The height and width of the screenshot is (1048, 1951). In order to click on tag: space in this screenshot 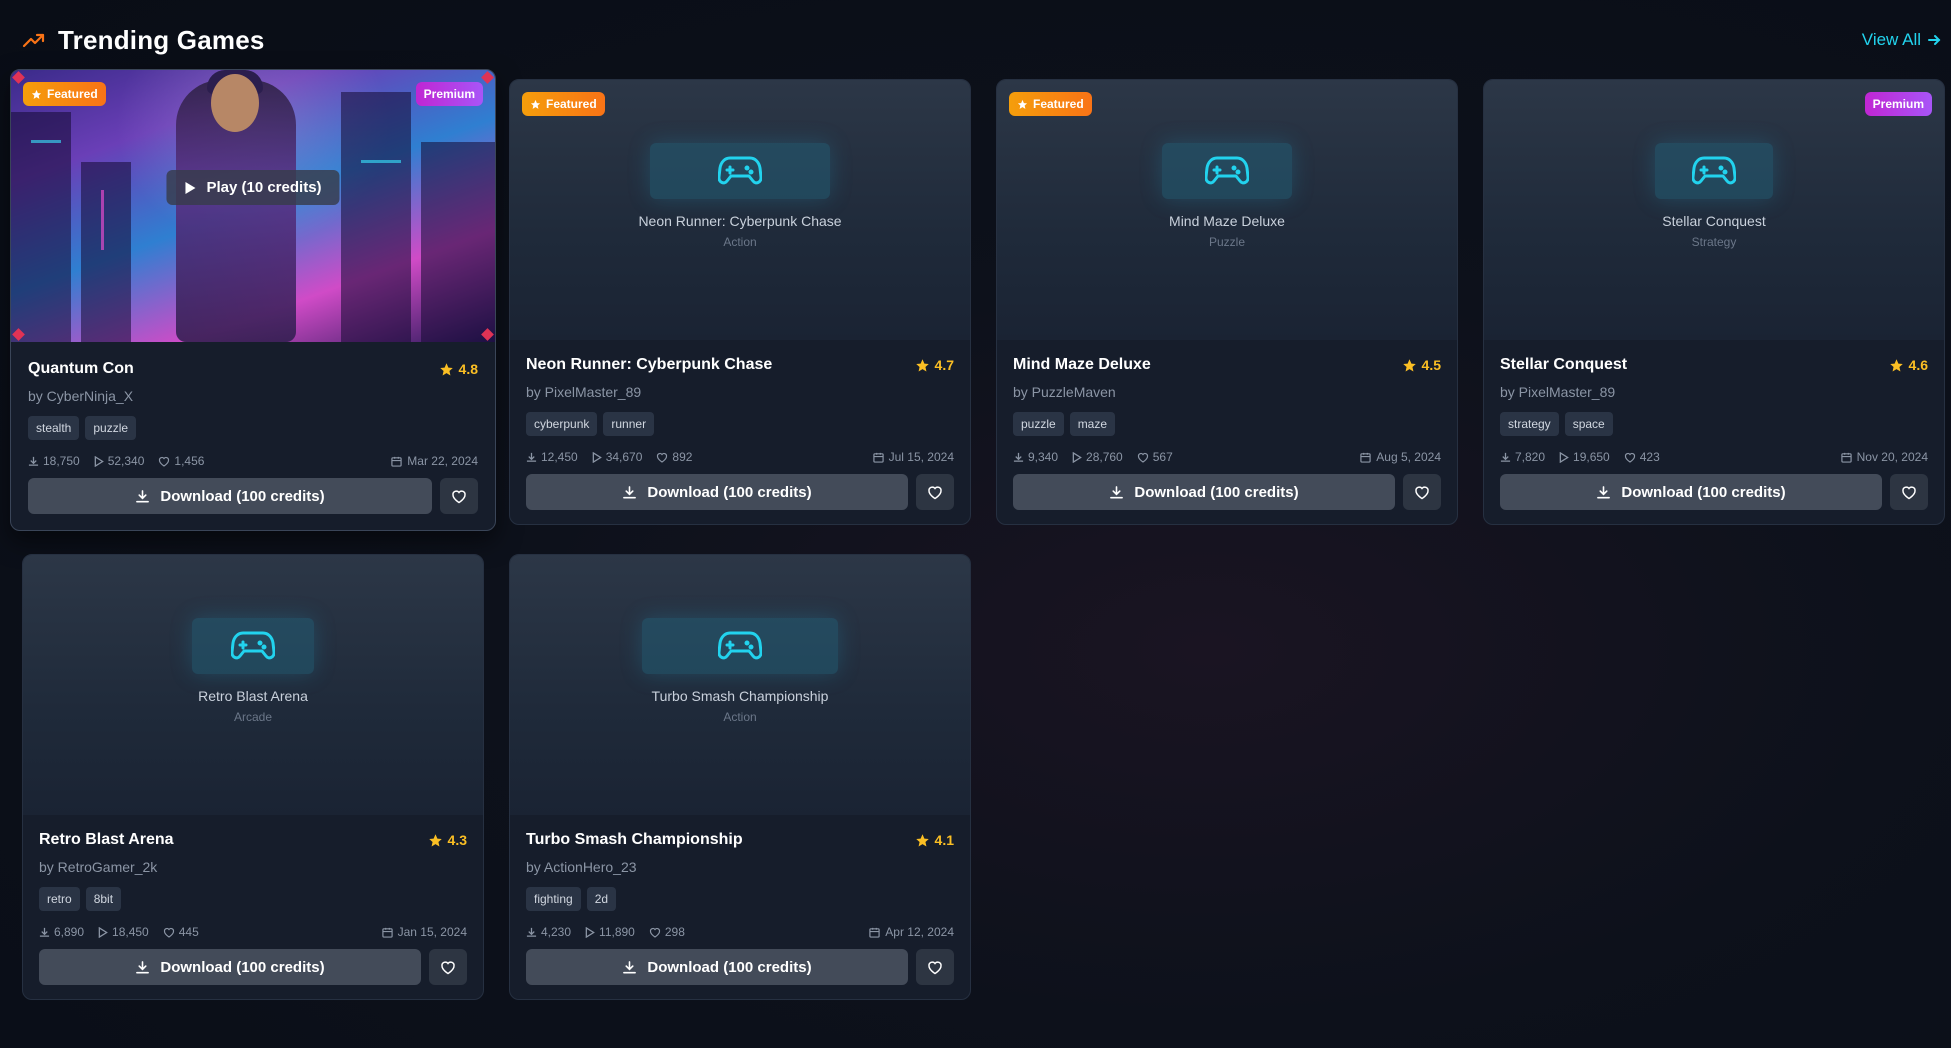, I will do `click(1588, 424)`.